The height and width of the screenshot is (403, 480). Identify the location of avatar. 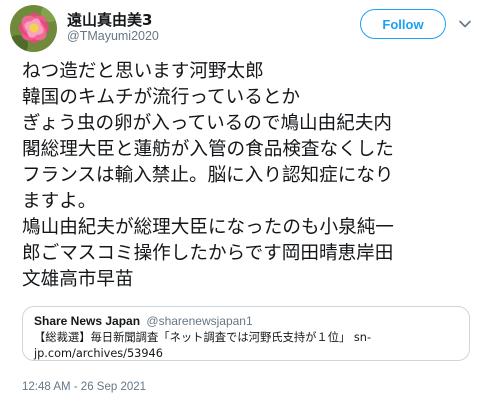
(33, 28).